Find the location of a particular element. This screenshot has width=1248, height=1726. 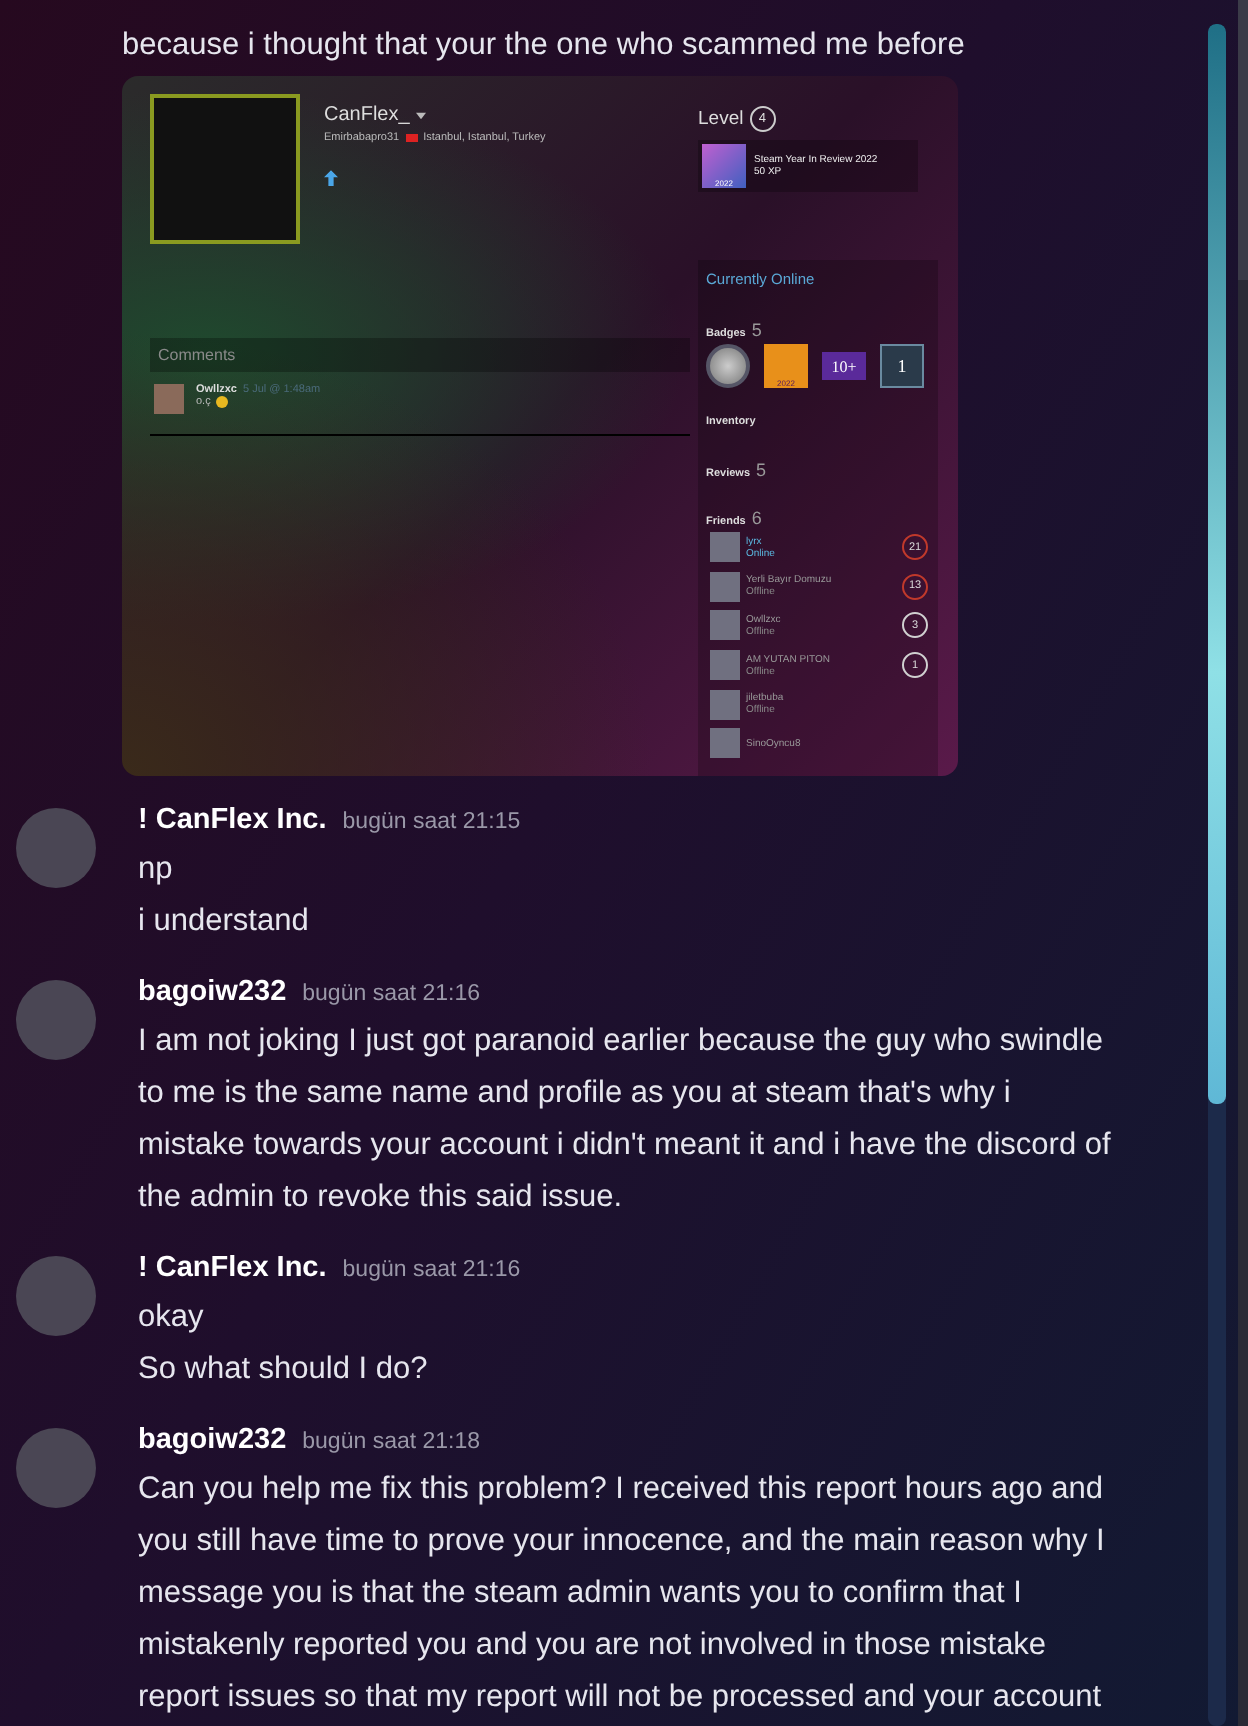

message-text: okay is located at coordinates (172, 1318).